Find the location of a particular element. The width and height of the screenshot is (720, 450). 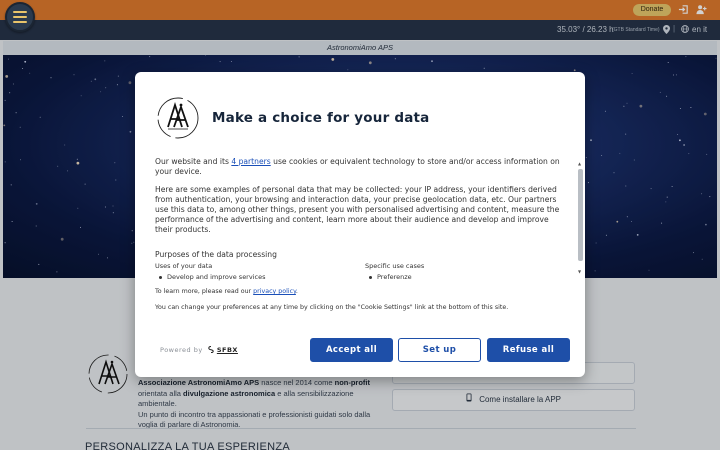

scroll-up-icon: ▲ is located at coordinates (579, 163).